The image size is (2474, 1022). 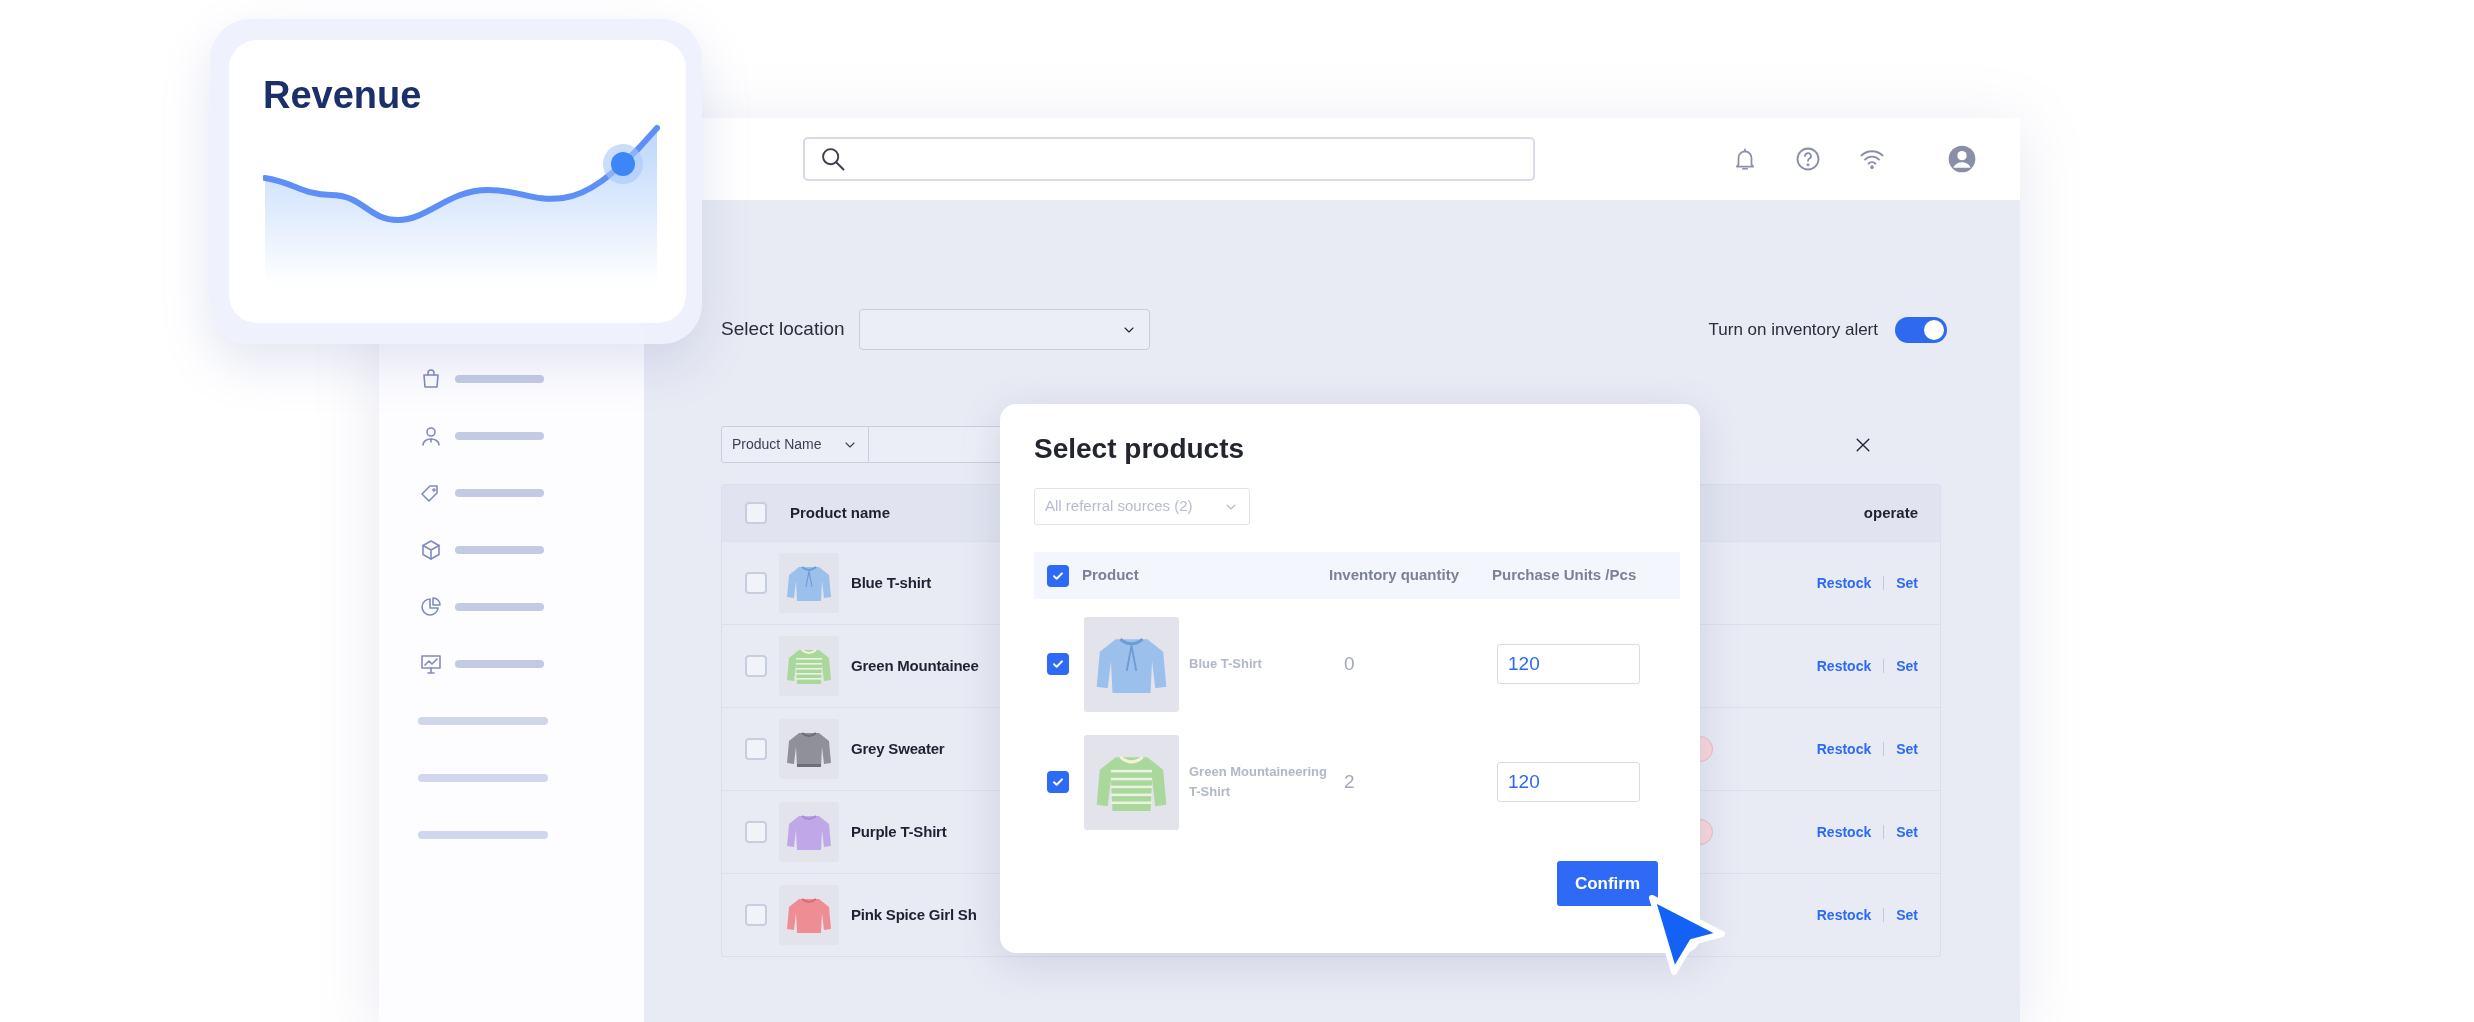 What do you see at coordinates (915, 665) in the screenshot?
I see `product-name: Green Mountainee` at bounding box center [915, 665].